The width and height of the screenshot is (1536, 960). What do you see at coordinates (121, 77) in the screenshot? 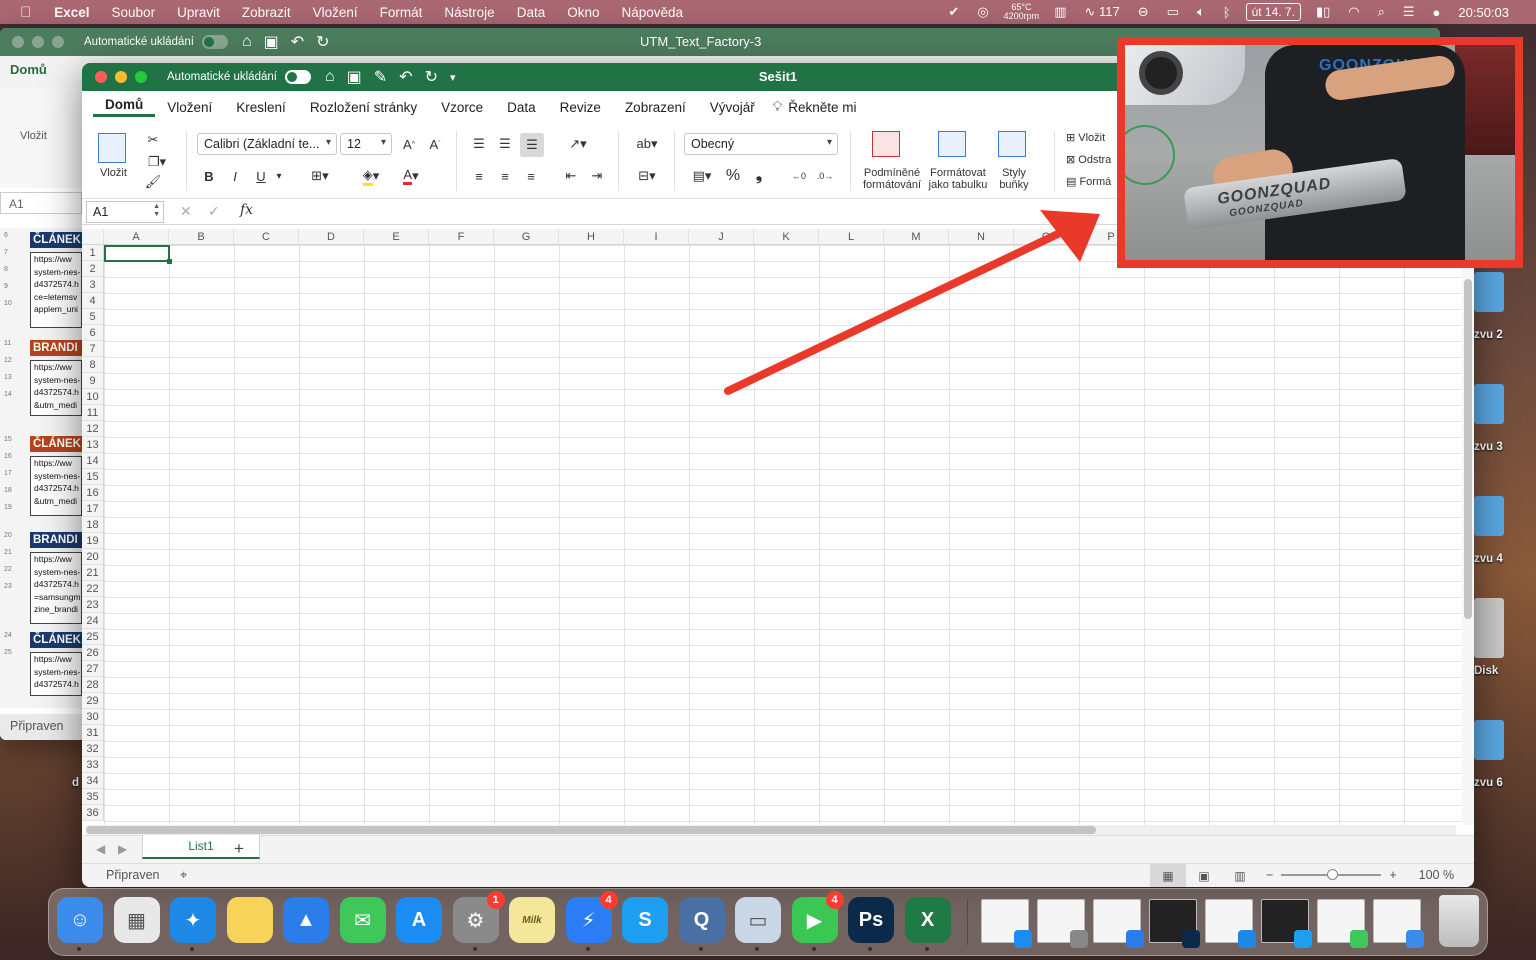
I see `minimize-button` at bounding box center [121, 77].